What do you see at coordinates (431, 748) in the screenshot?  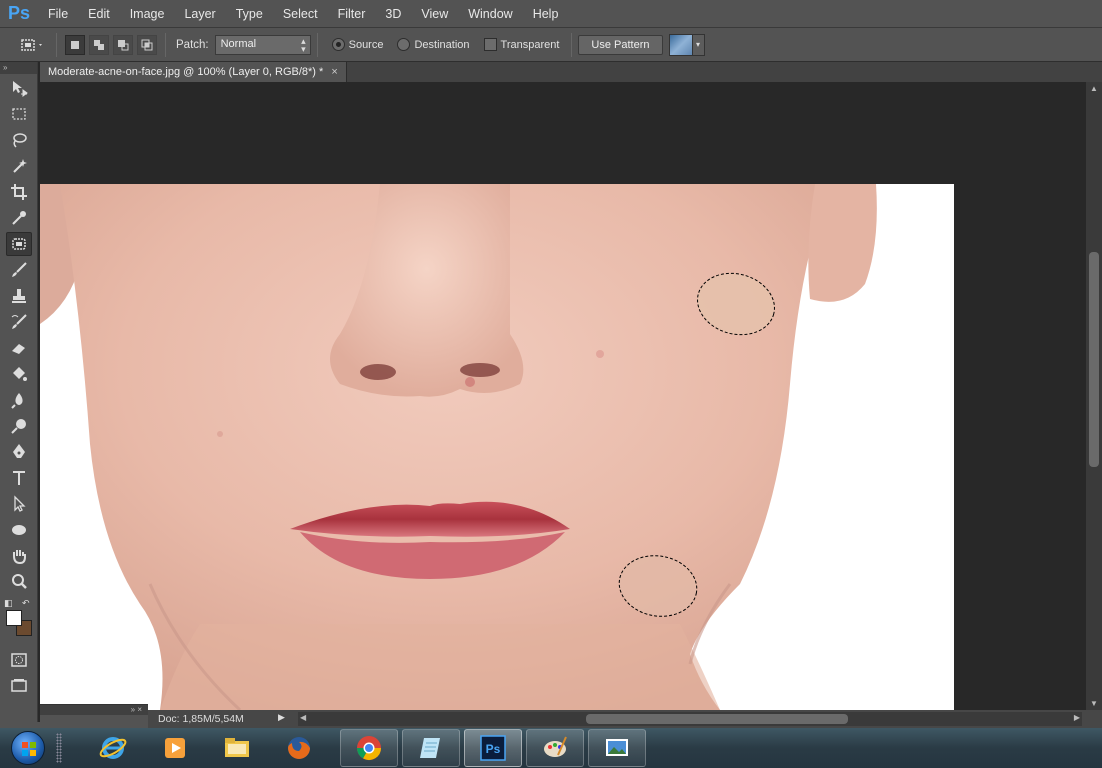 I see `taskbar-notepad` at bounding box center [431, 748].